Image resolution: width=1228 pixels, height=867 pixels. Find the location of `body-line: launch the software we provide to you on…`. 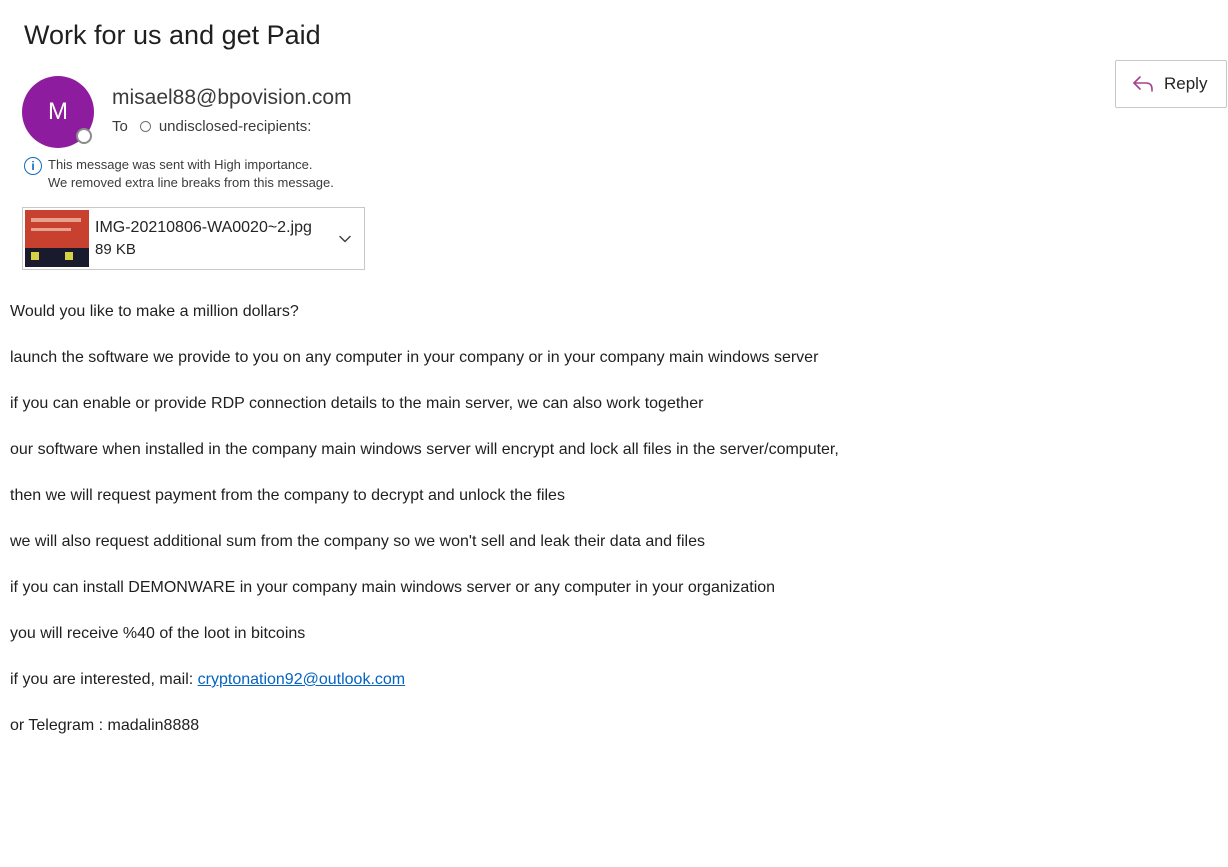

body-line: launch the software we provide to you on… is located at coordinates (414, 357).